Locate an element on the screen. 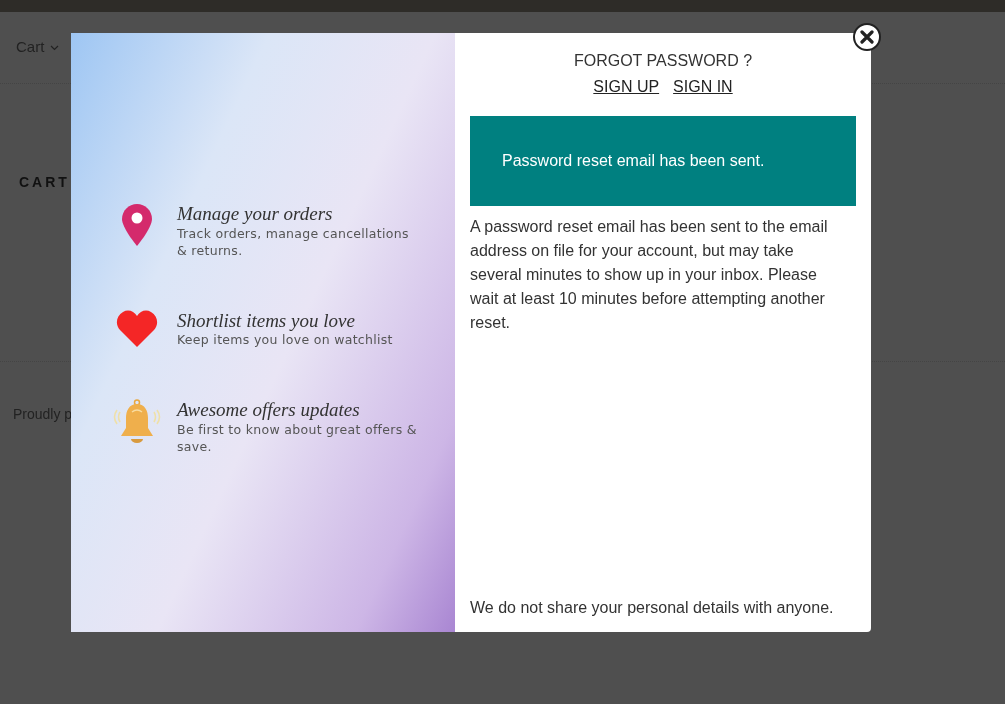  page-heading: CART is located at coordinates (45, 182).